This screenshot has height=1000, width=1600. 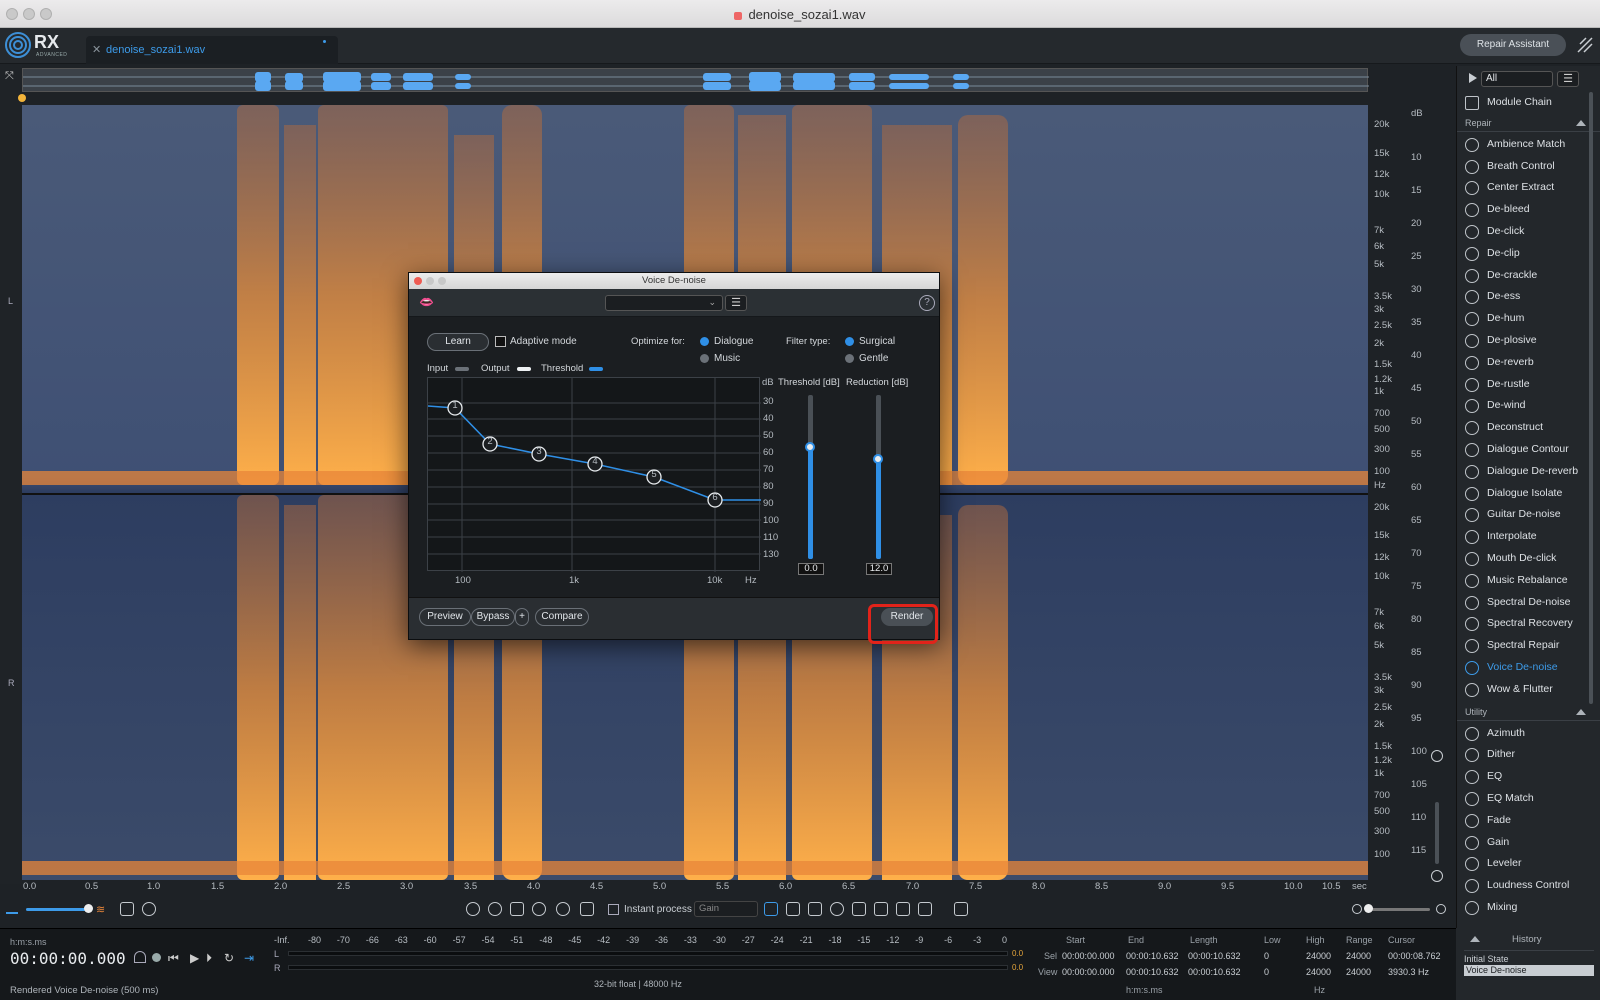 What do you see at coordinates (1528, 103) in the screenshot?
I see `module-chain-item: Module Chain` at bounding box center [1528, 103].